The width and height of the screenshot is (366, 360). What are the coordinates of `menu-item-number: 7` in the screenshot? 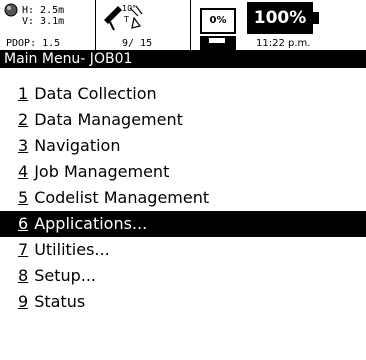 It's located at (23, 249).